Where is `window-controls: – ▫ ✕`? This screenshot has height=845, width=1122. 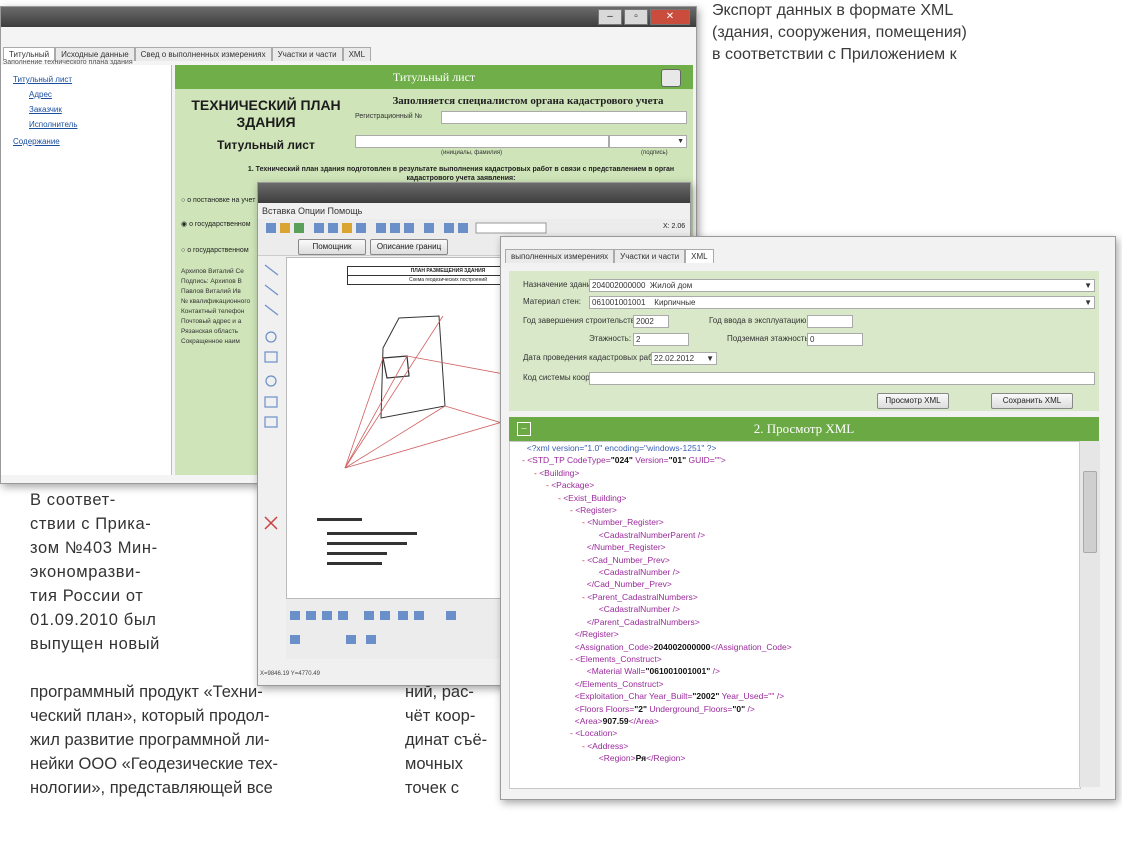 window-controls: – ▫ ✕ is located at coordinates (644, 17).